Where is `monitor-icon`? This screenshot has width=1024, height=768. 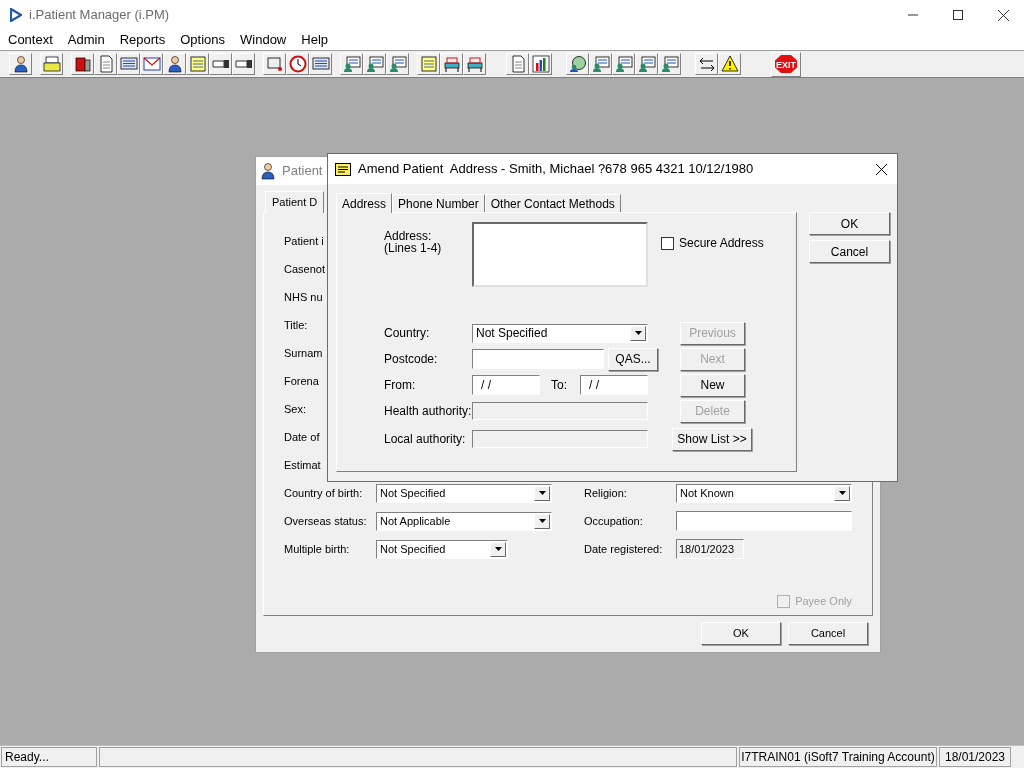 monitor-icon is located at coordinates (128, 64).